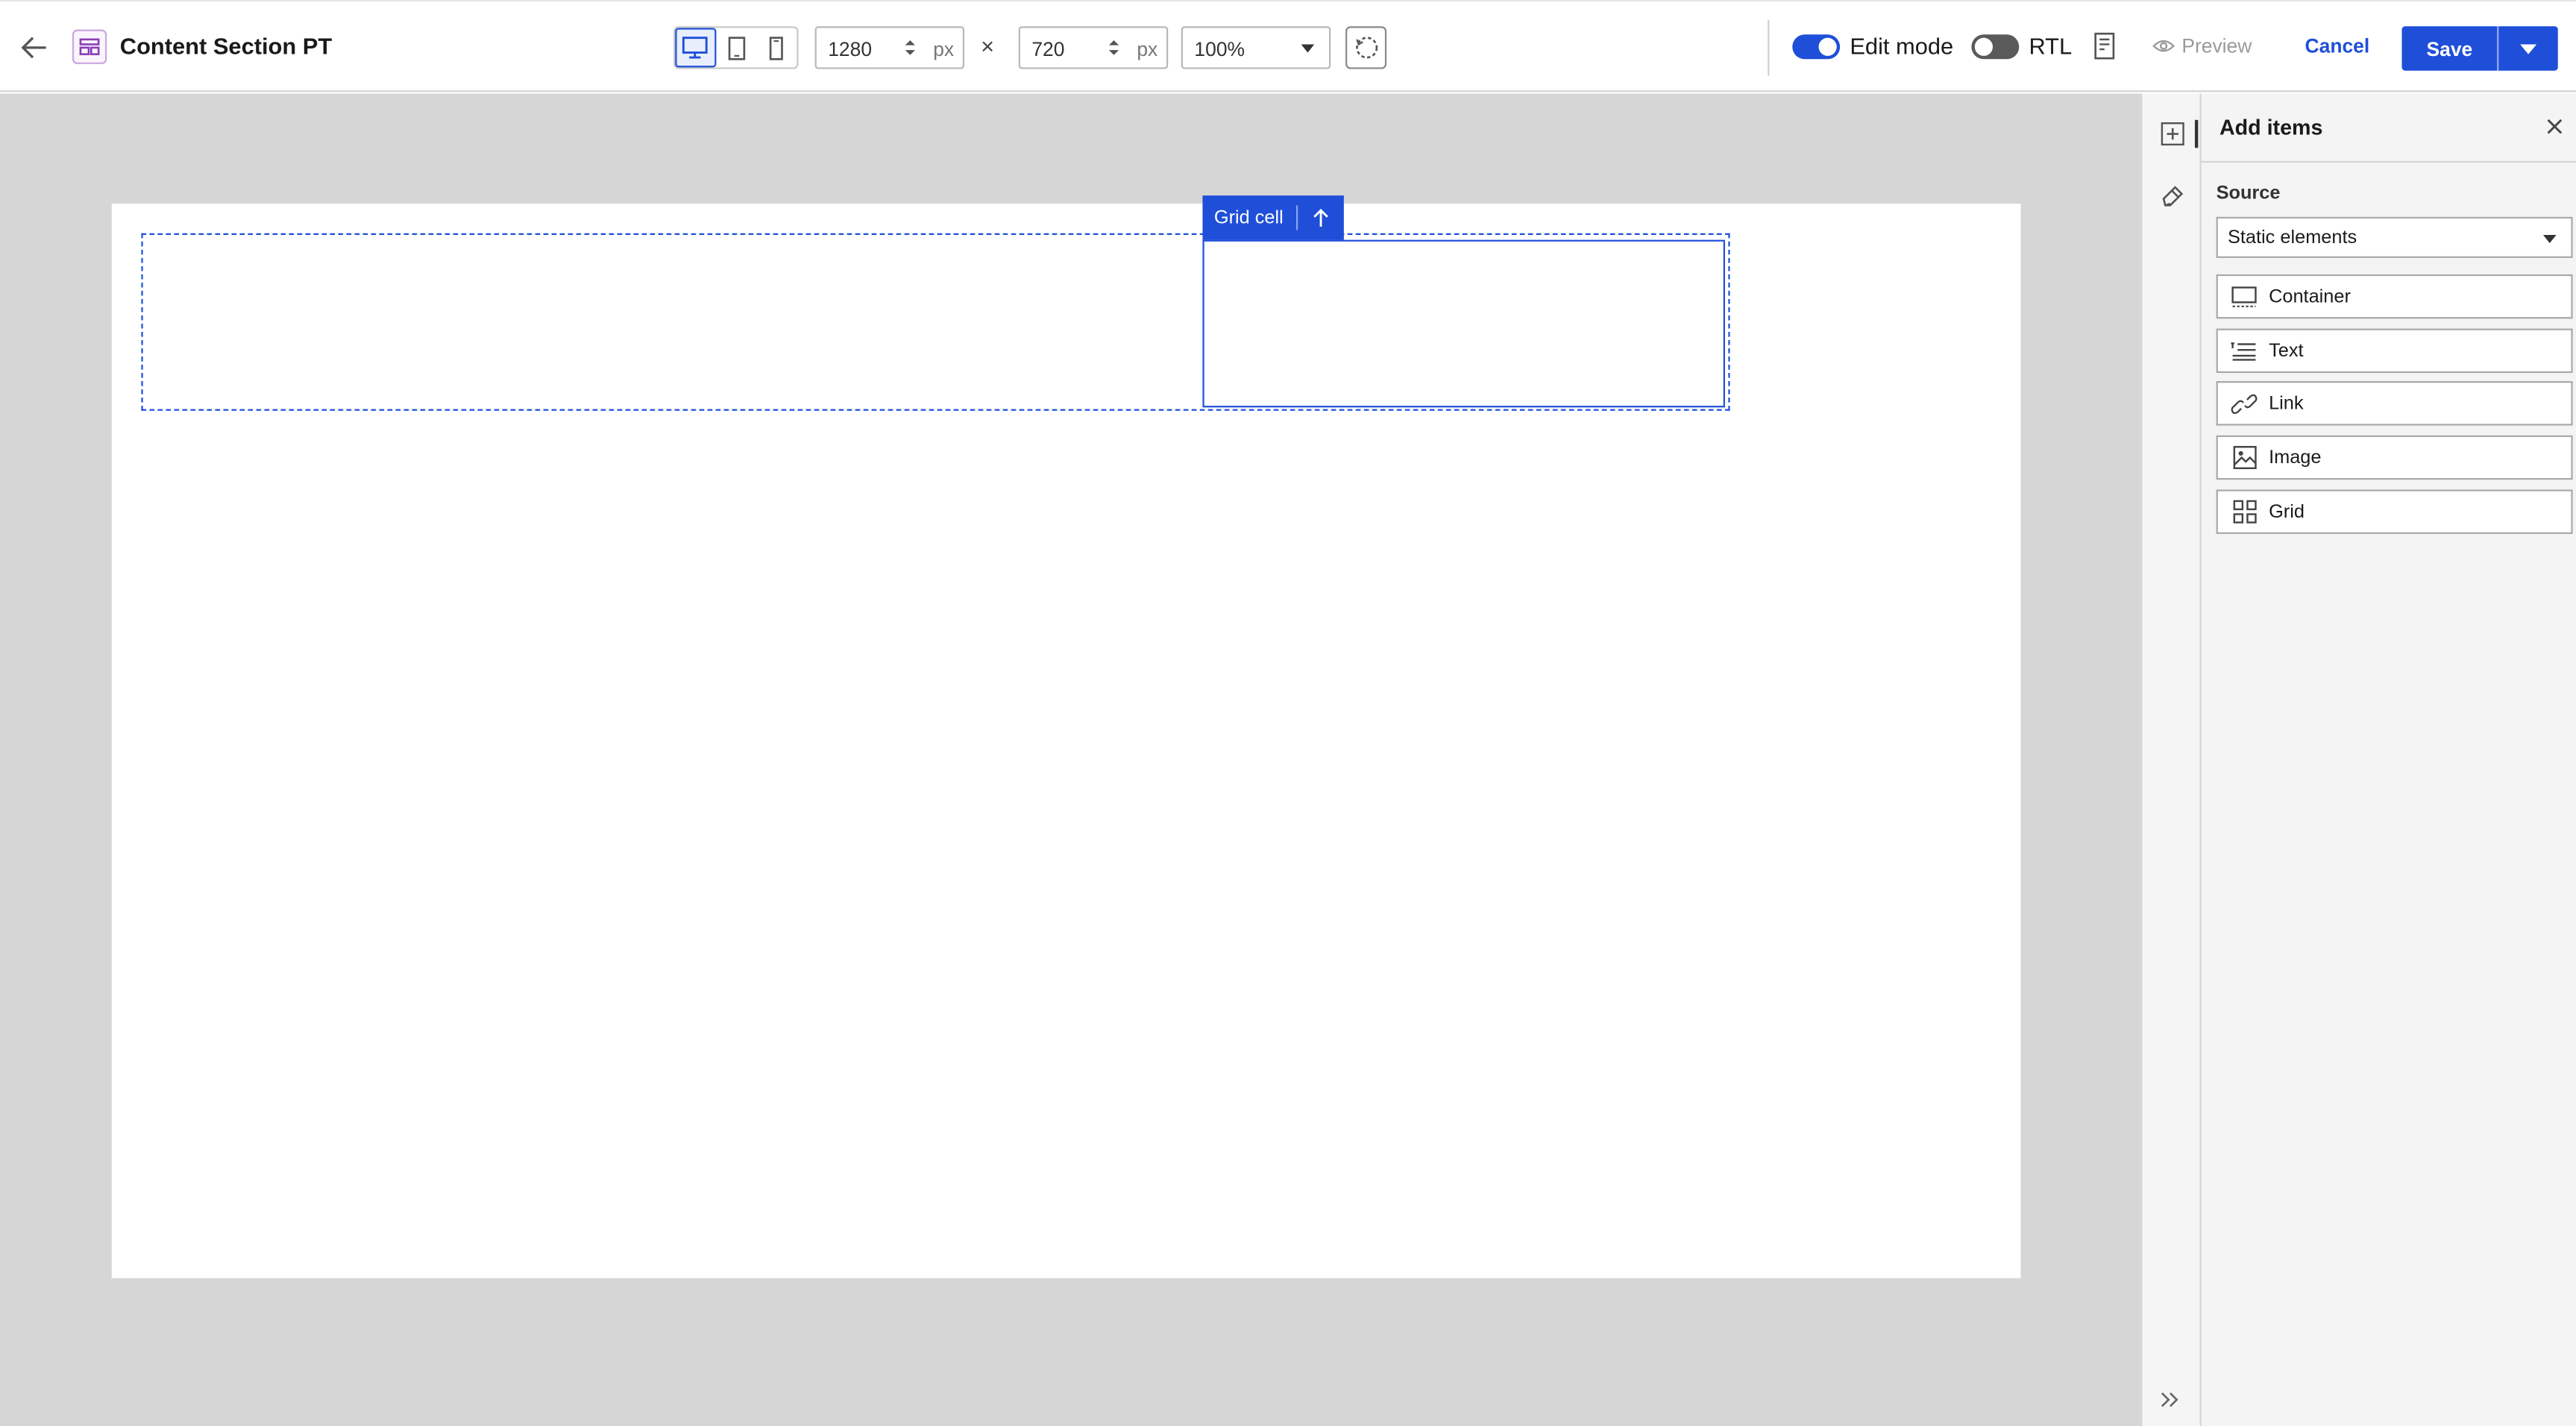 This screenshot has width=2576, height=1426. I want to click on height-unit: px, so click(1148, 49).